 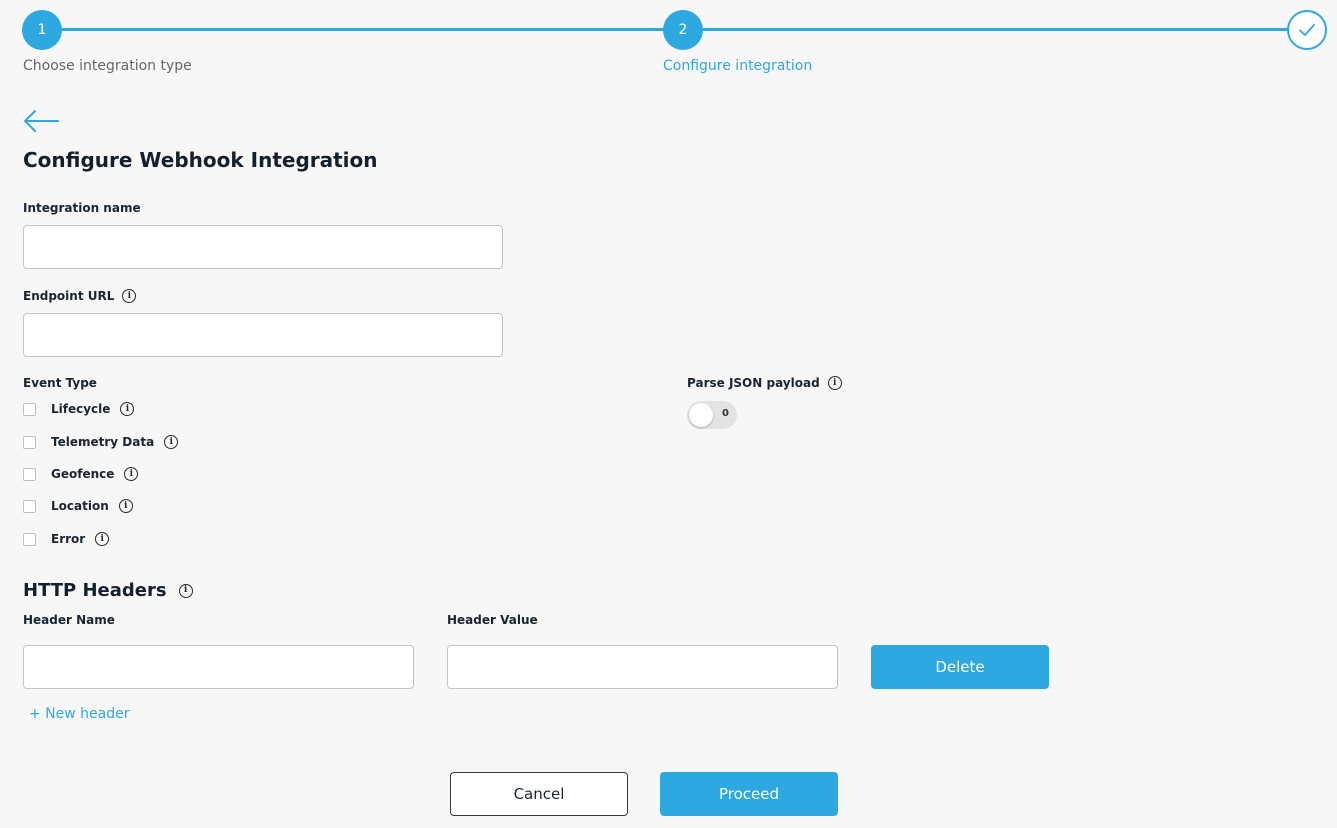 What do you see at coordinates (539, 794) in the screenshot?
I see `cancel-button: Cancel` at bounding box center [539, 794].